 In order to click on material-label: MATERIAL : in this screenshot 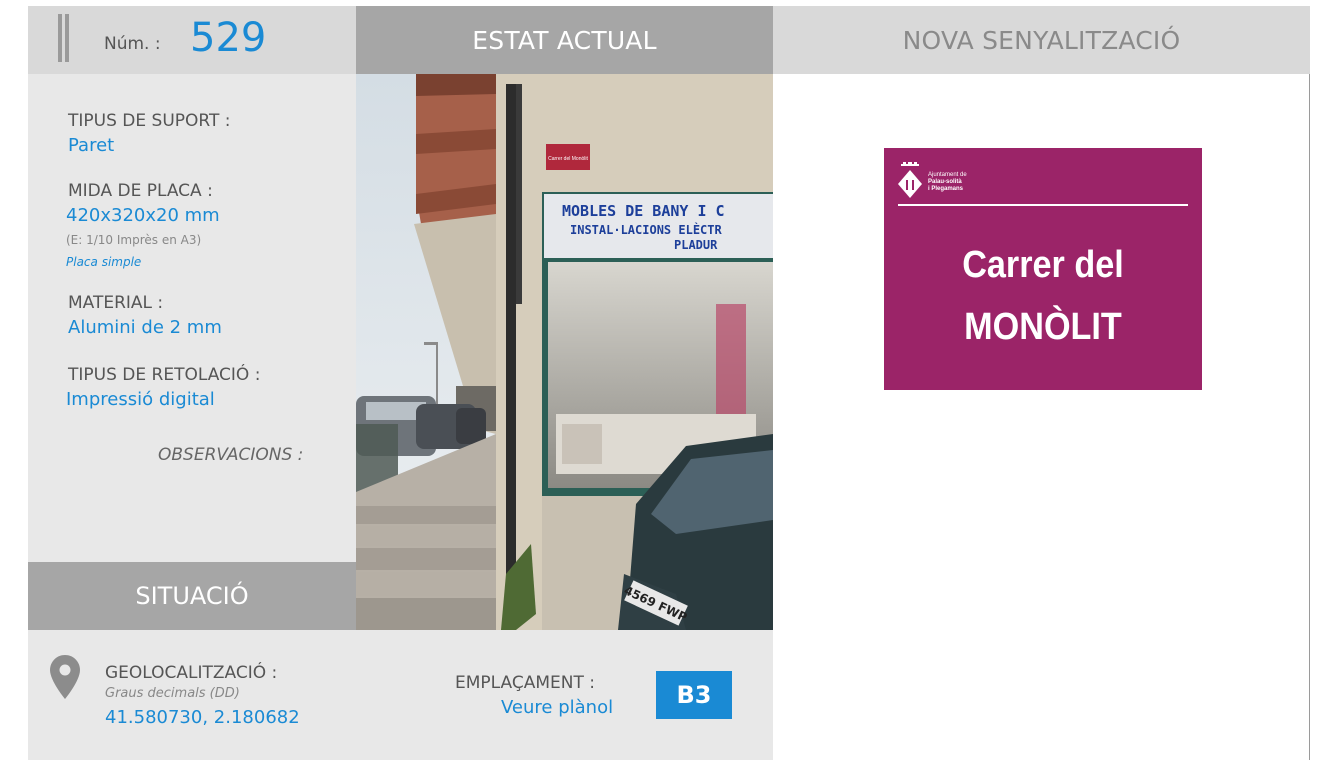, I will do `click(116, 303)`.